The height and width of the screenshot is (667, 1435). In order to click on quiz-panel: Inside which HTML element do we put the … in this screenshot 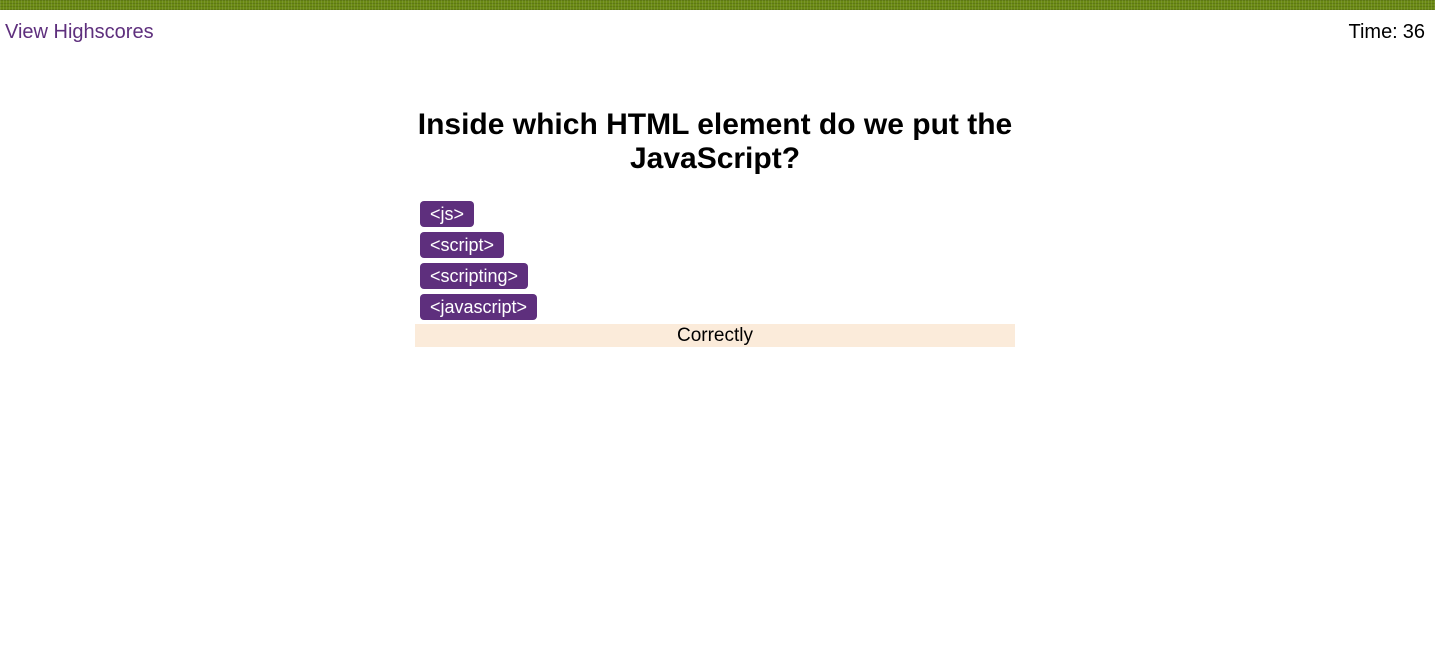, I will do `click(715, 227)`.